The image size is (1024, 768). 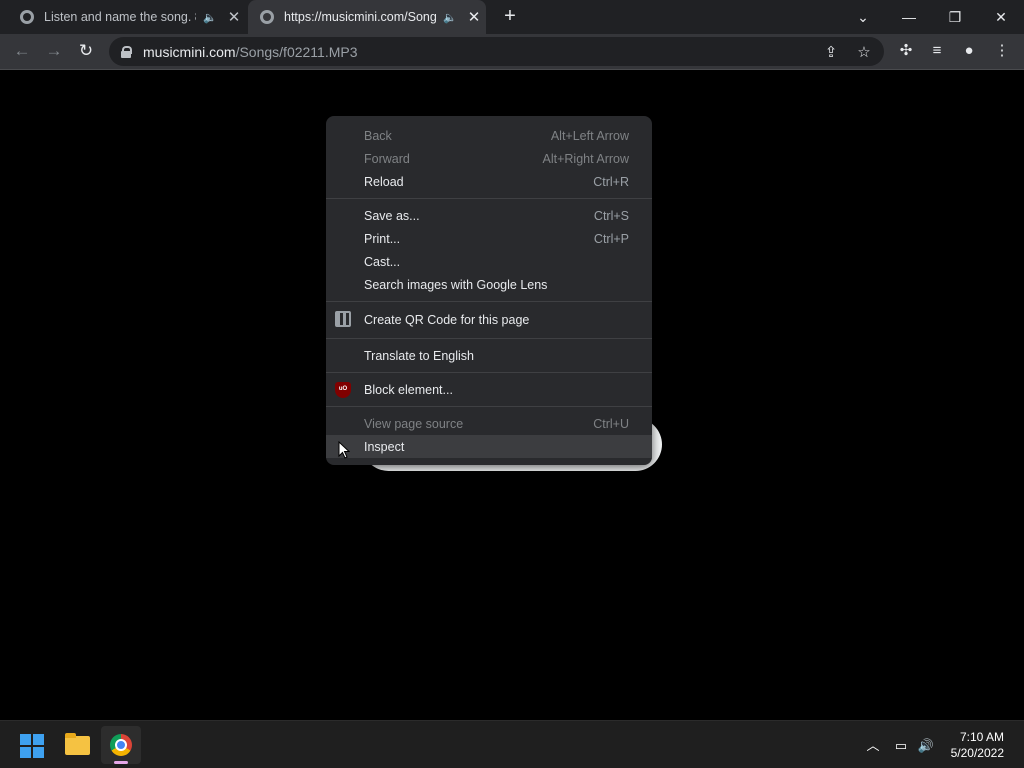 I want to click on menu-item-inspect: Inspect, so click(x=489, y=446).